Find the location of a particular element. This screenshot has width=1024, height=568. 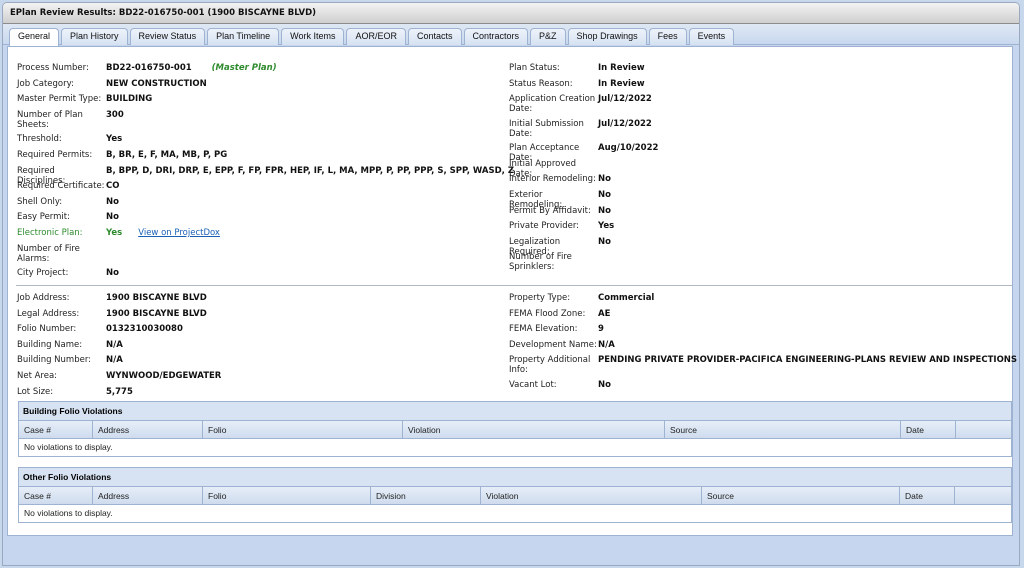

field-value: N/A is located at coordinates (606, 344).